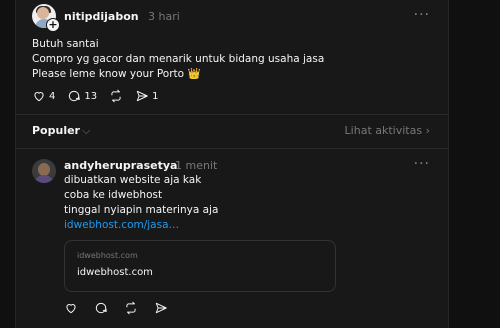  Describe the element at coordinates (387, 130) in the screenshot. I see `view-activity-link: Lihat aktivitas ›` at that location.